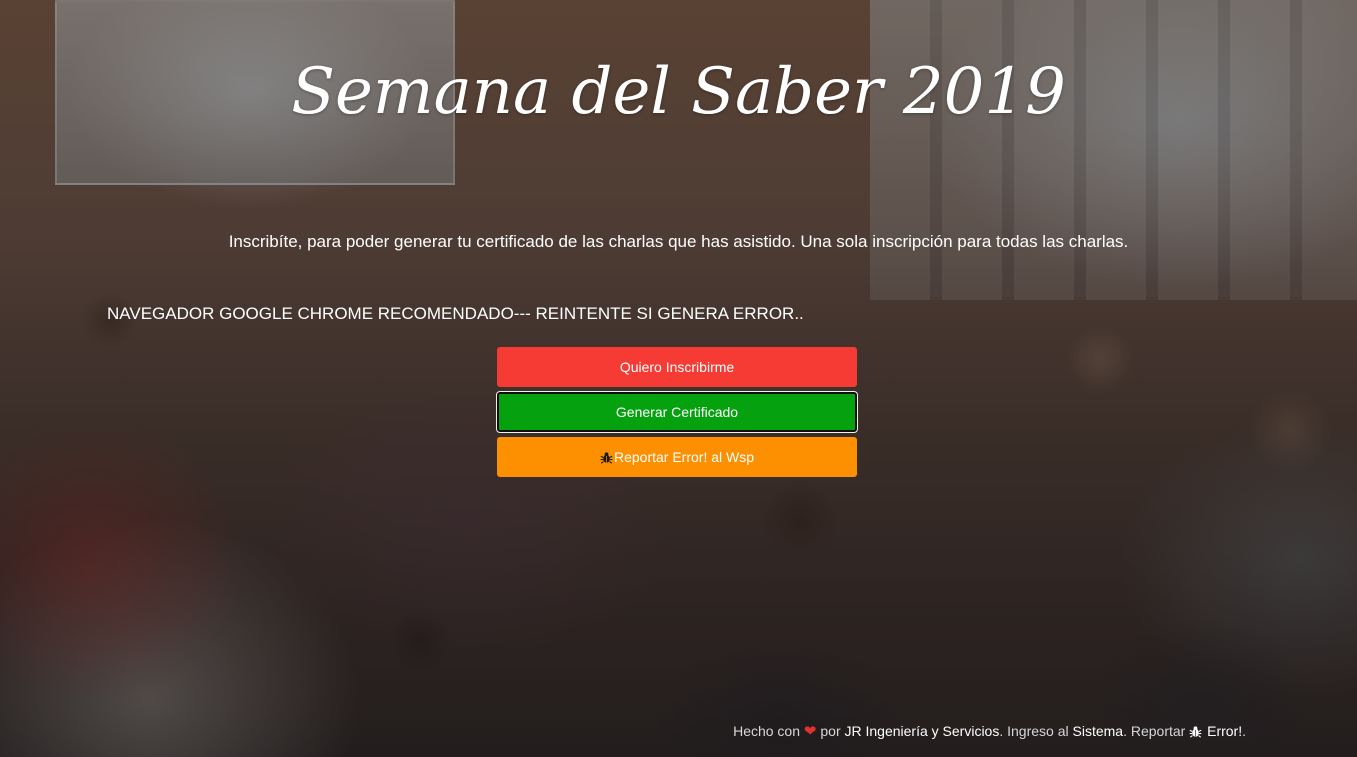 This screenshot has width=1357, height=757. I want to click on footer-error-label: Error!, so click(1225, 731).